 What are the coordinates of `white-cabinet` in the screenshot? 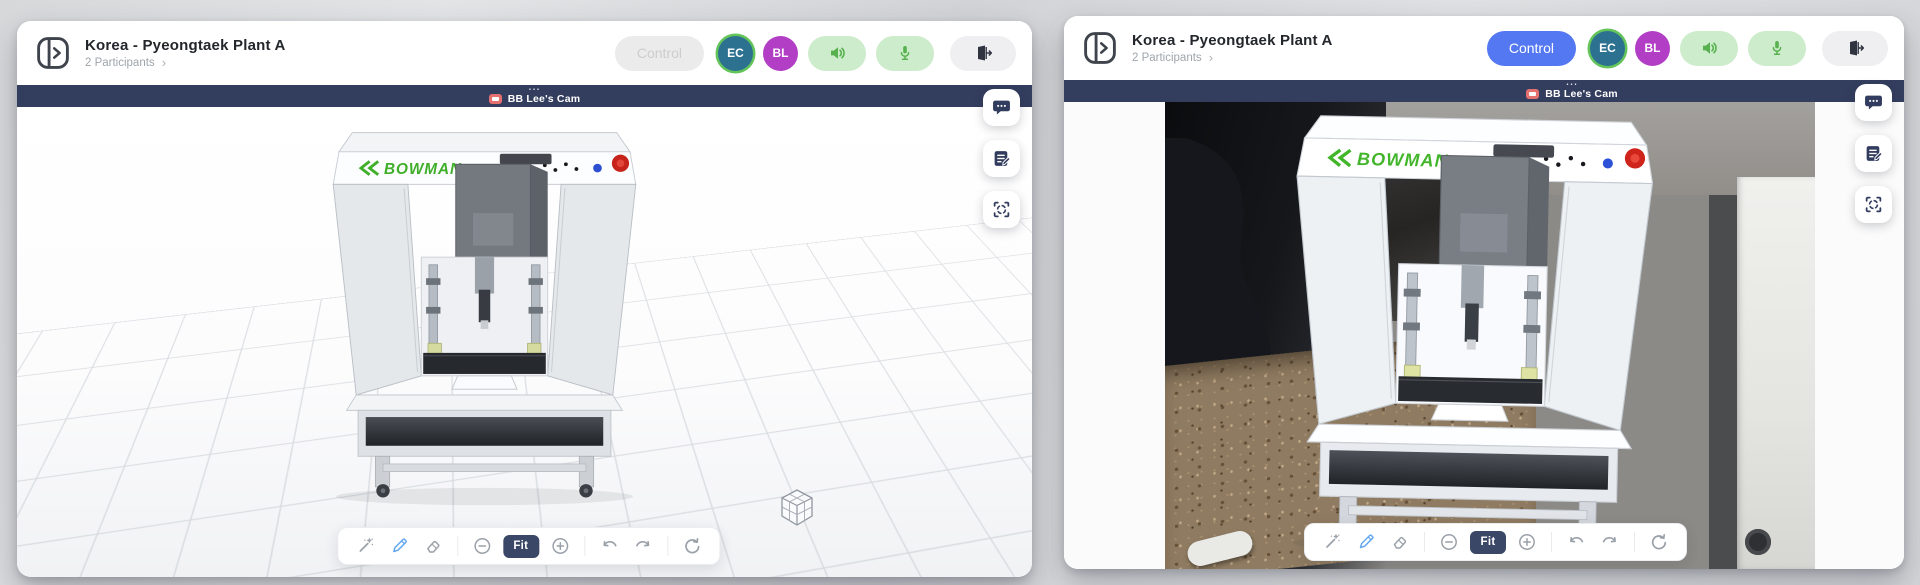 It's located at (1776, 372).